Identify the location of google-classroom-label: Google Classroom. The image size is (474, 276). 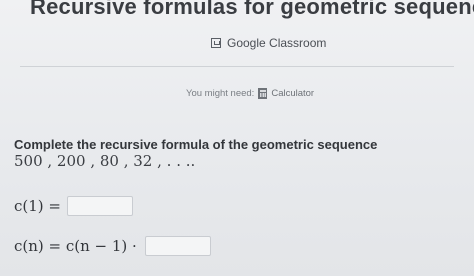
(277, 43).